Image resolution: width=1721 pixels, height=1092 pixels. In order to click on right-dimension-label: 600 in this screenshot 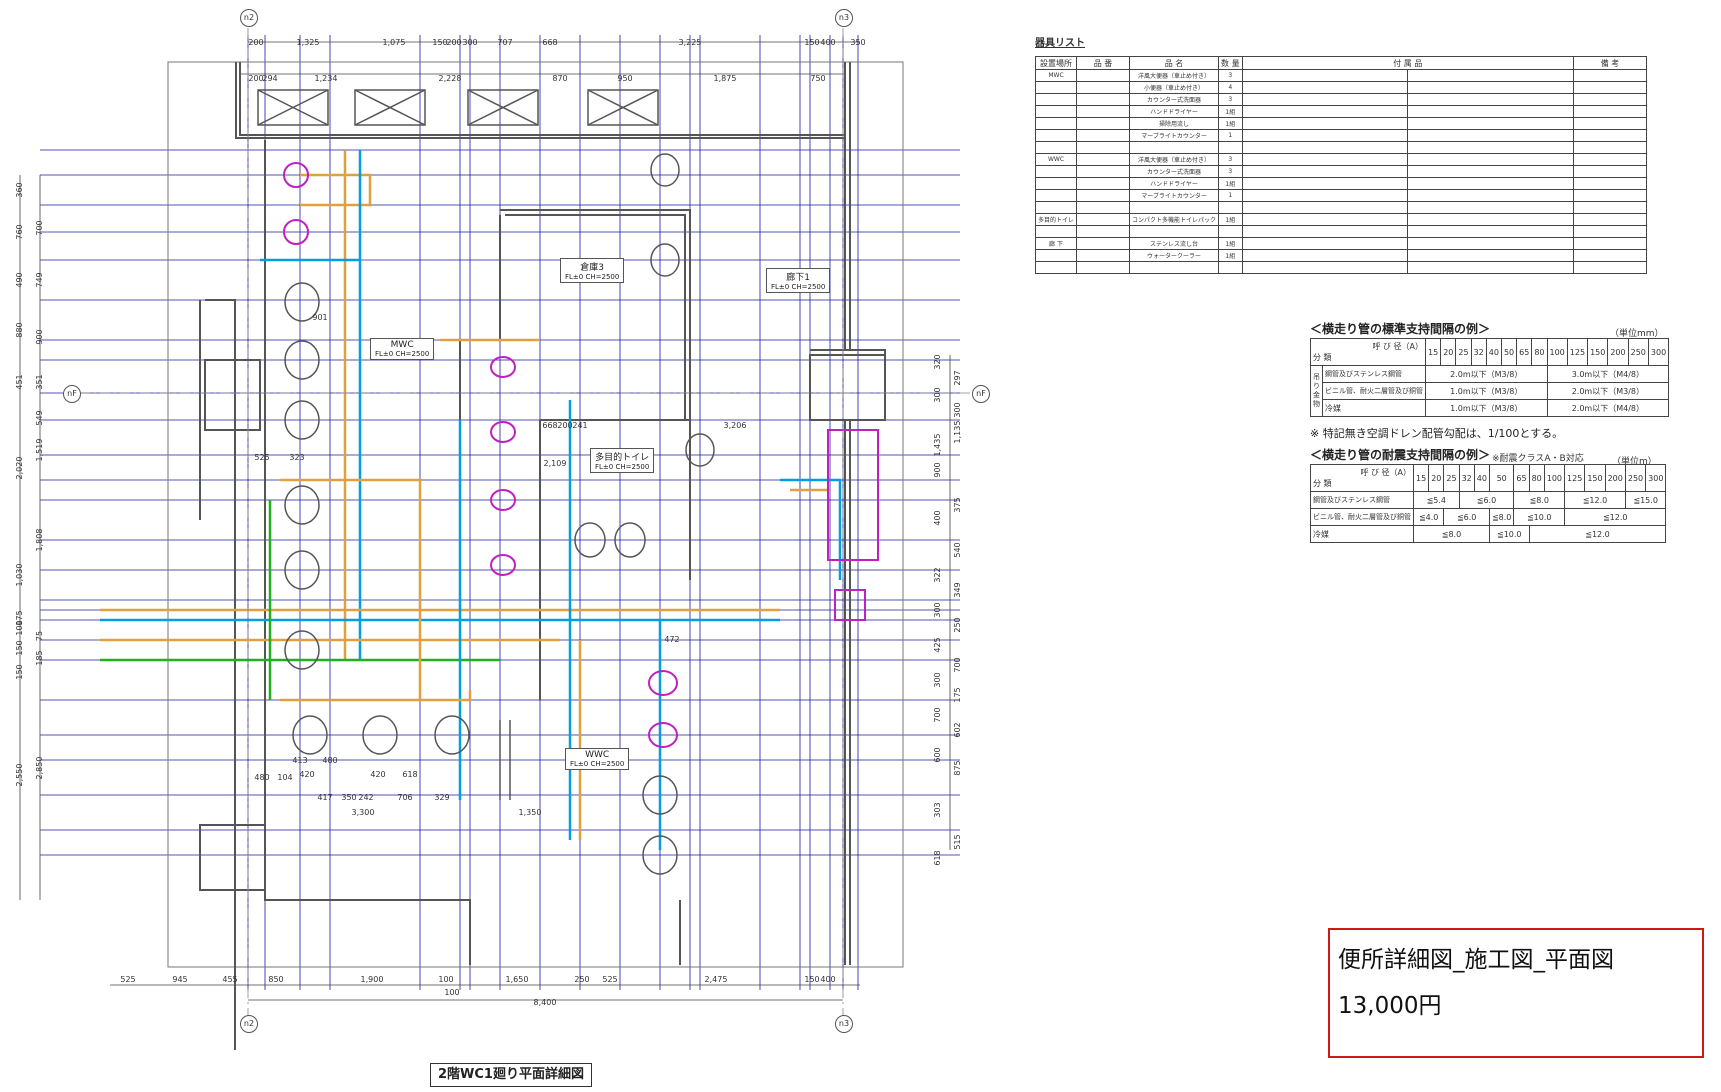, I will do `click(937, 754)`.